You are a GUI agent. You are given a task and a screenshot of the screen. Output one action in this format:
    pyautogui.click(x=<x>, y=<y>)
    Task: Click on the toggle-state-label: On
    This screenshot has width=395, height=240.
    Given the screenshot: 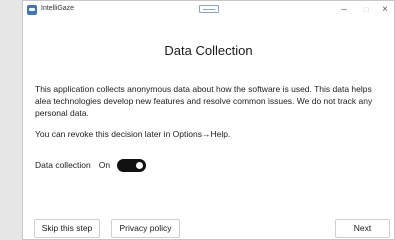 What is the action you would take?
    pyautogui.click(x=104, y=165)
    